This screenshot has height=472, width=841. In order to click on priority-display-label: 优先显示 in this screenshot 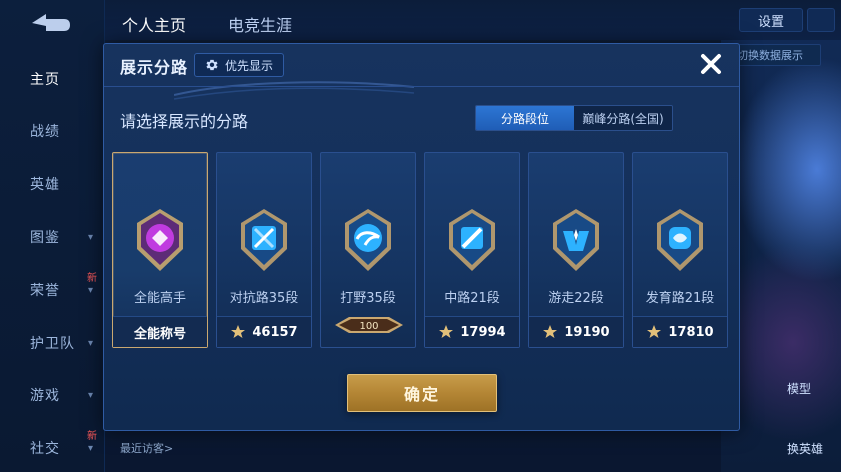, I will do `click(249, 65)`.